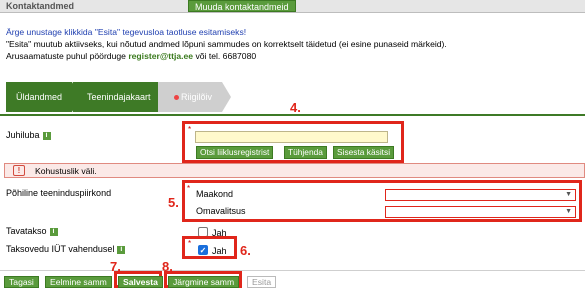 This screenshot has height=288, width=585. I want to click on juhiluba-label: Juhiluba i, so click(28, 135).